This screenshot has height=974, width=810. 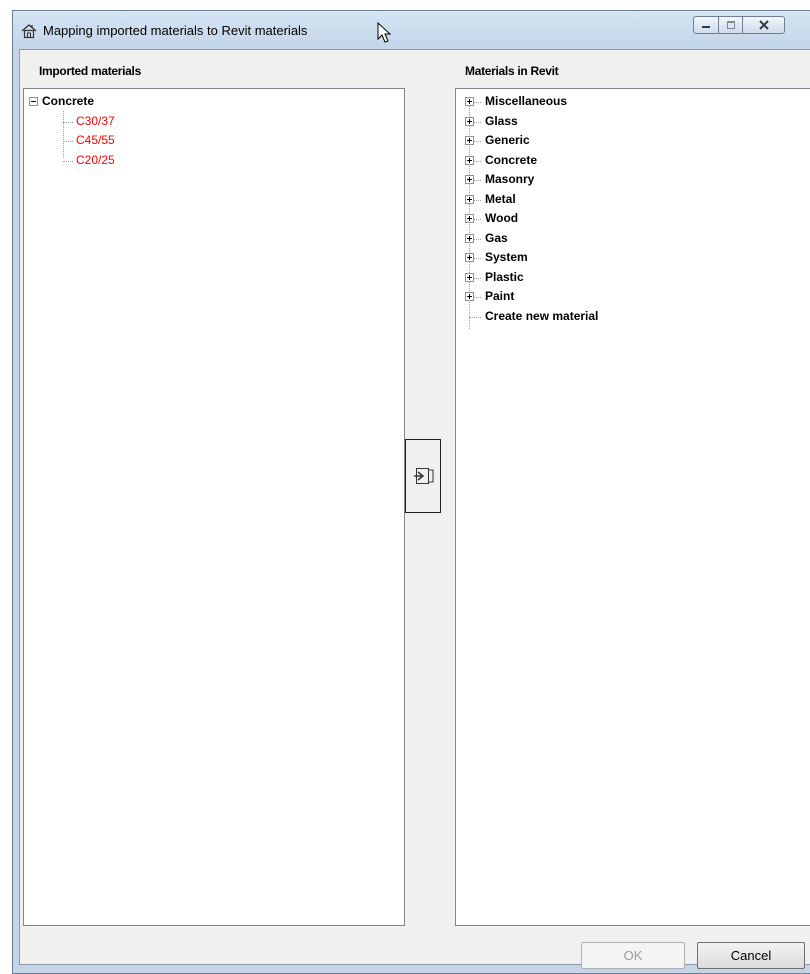 What do you see at coordinates (633, 200) in the screenshot?
I see `tree-node-metal: Metal` at bounding box center [633, 200].